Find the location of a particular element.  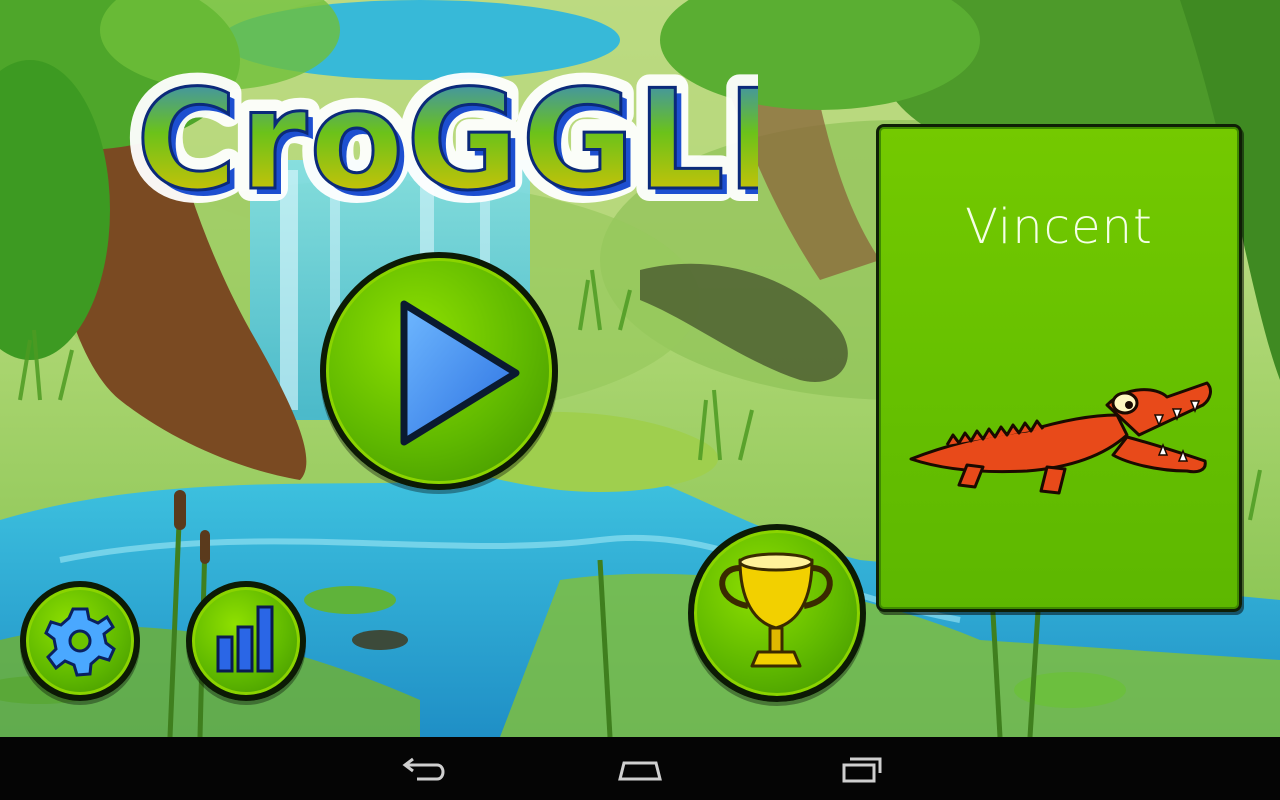

settings-button is located at coordinates (80, 641).